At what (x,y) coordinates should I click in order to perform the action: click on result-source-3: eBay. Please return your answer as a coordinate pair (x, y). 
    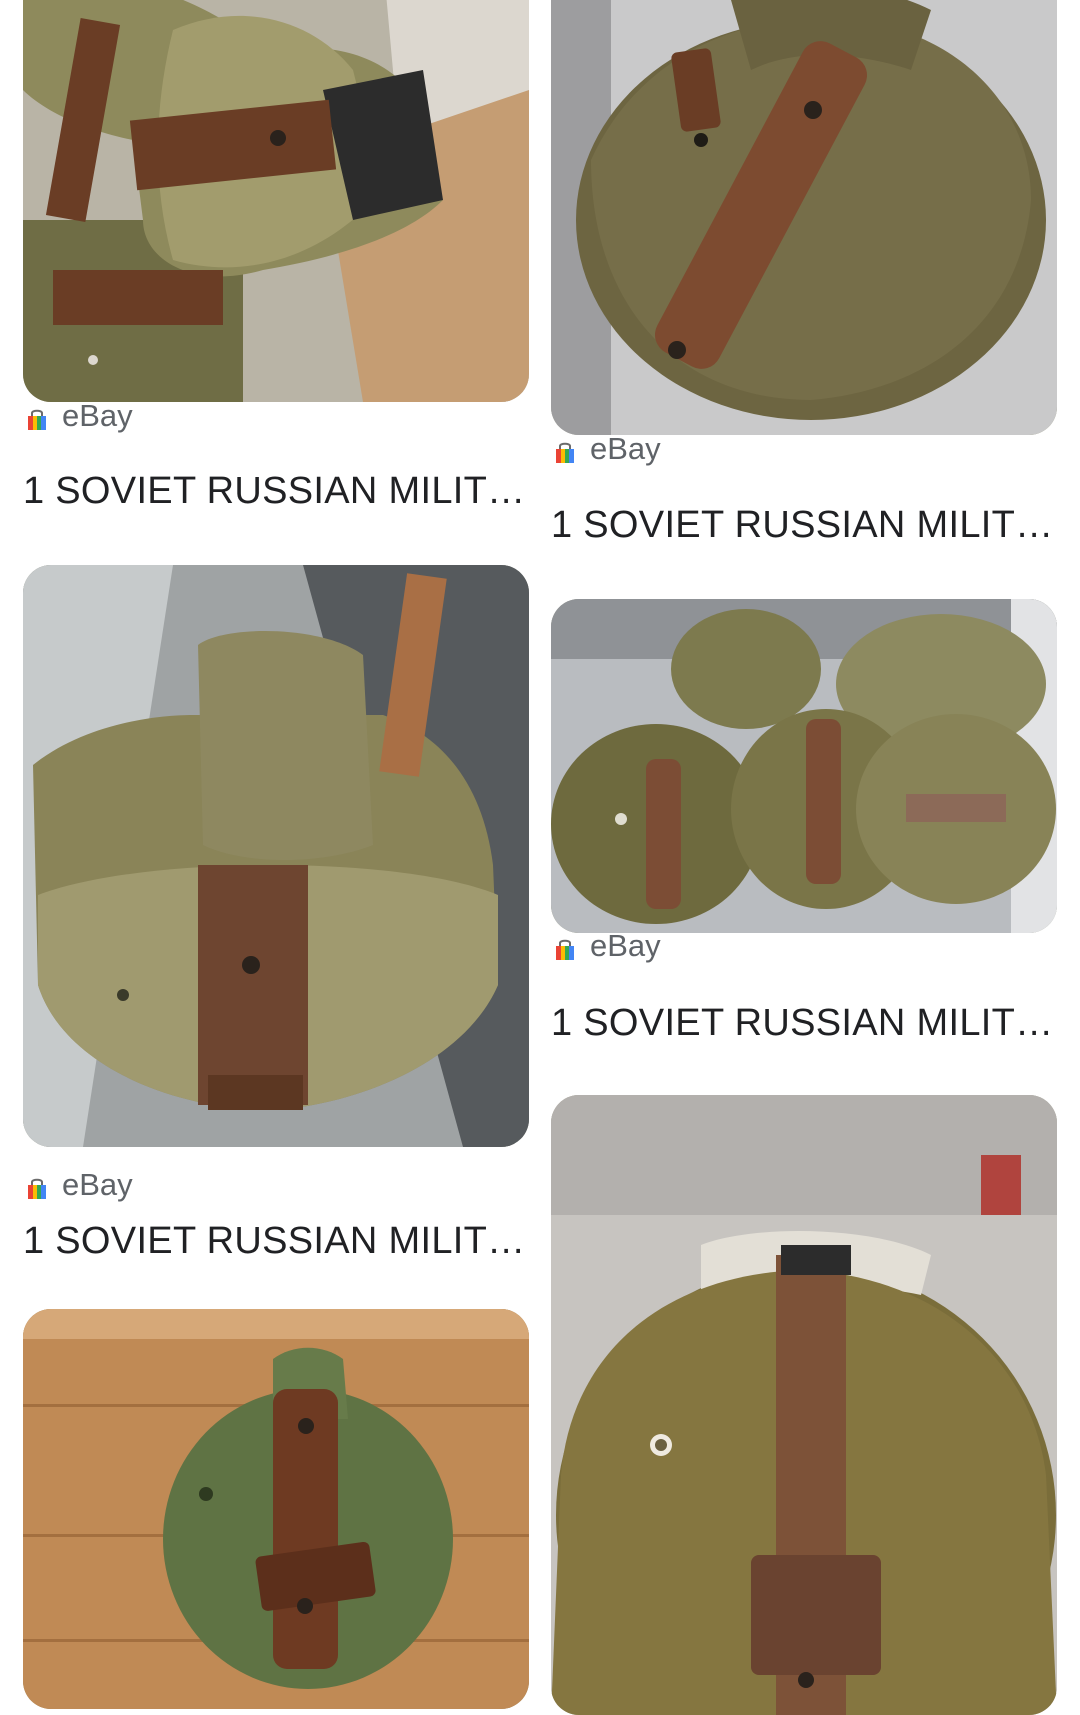
    Looking at the image, I should click on (79, 1185).